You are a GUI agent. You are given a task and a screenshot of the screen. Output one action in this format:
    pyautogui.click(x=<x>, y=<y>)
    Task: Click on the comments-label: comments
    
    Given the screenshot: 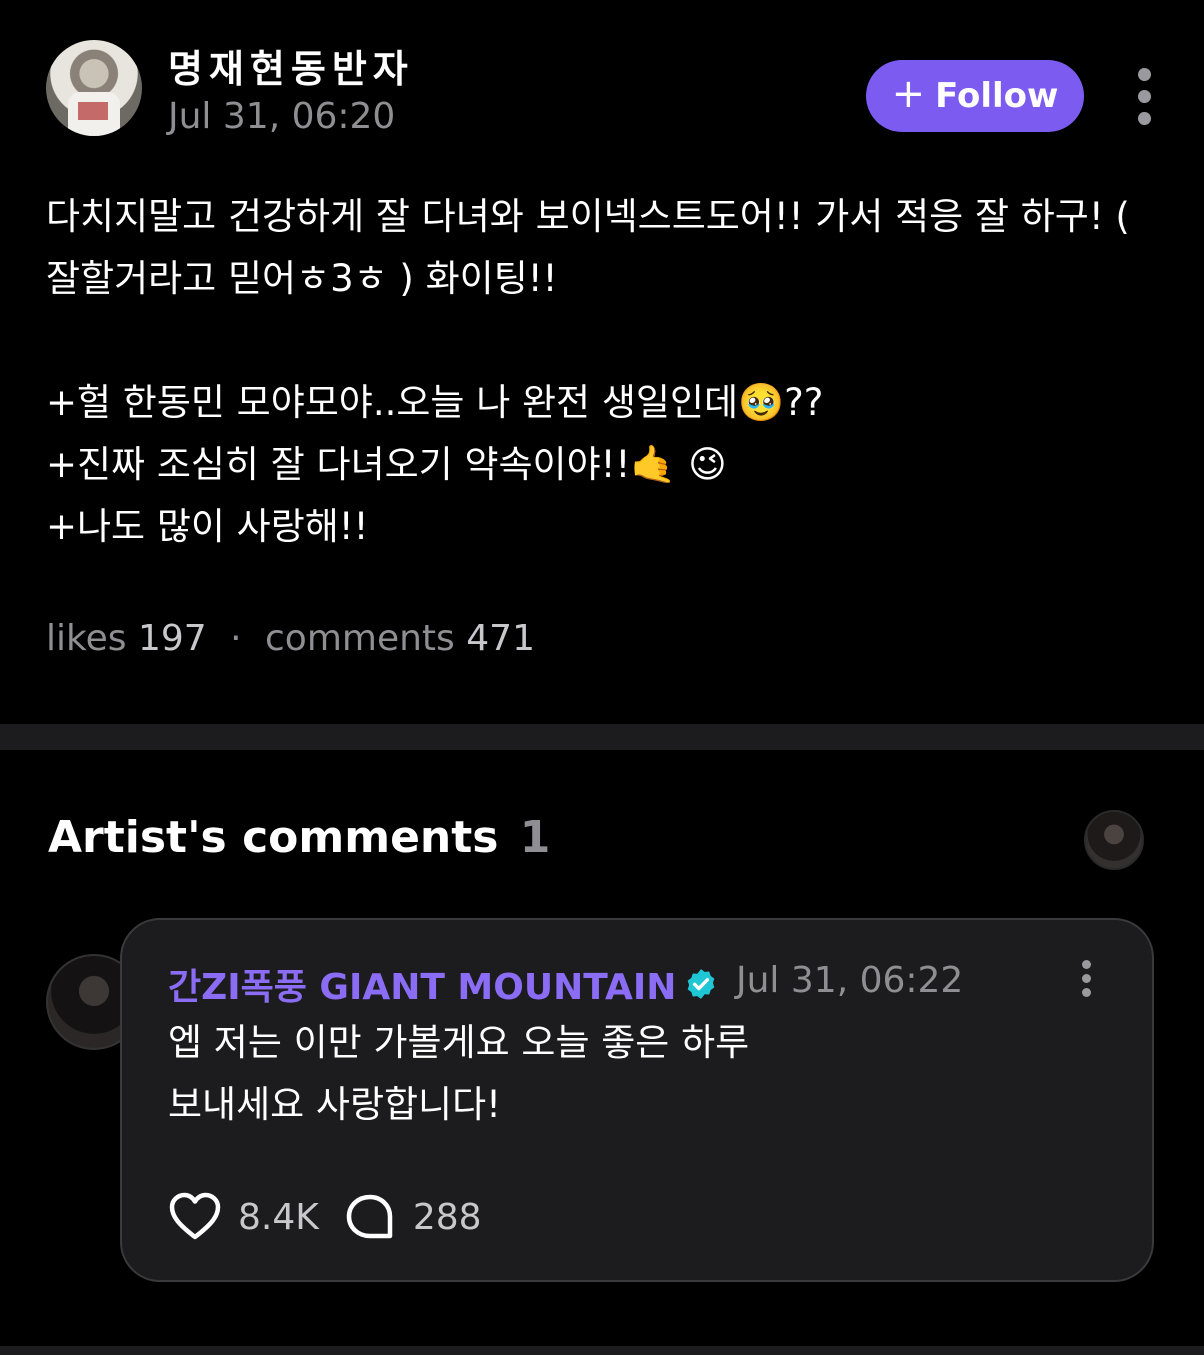 What is the action you would take?
    pyautogui.click(x=360, y=638)
    